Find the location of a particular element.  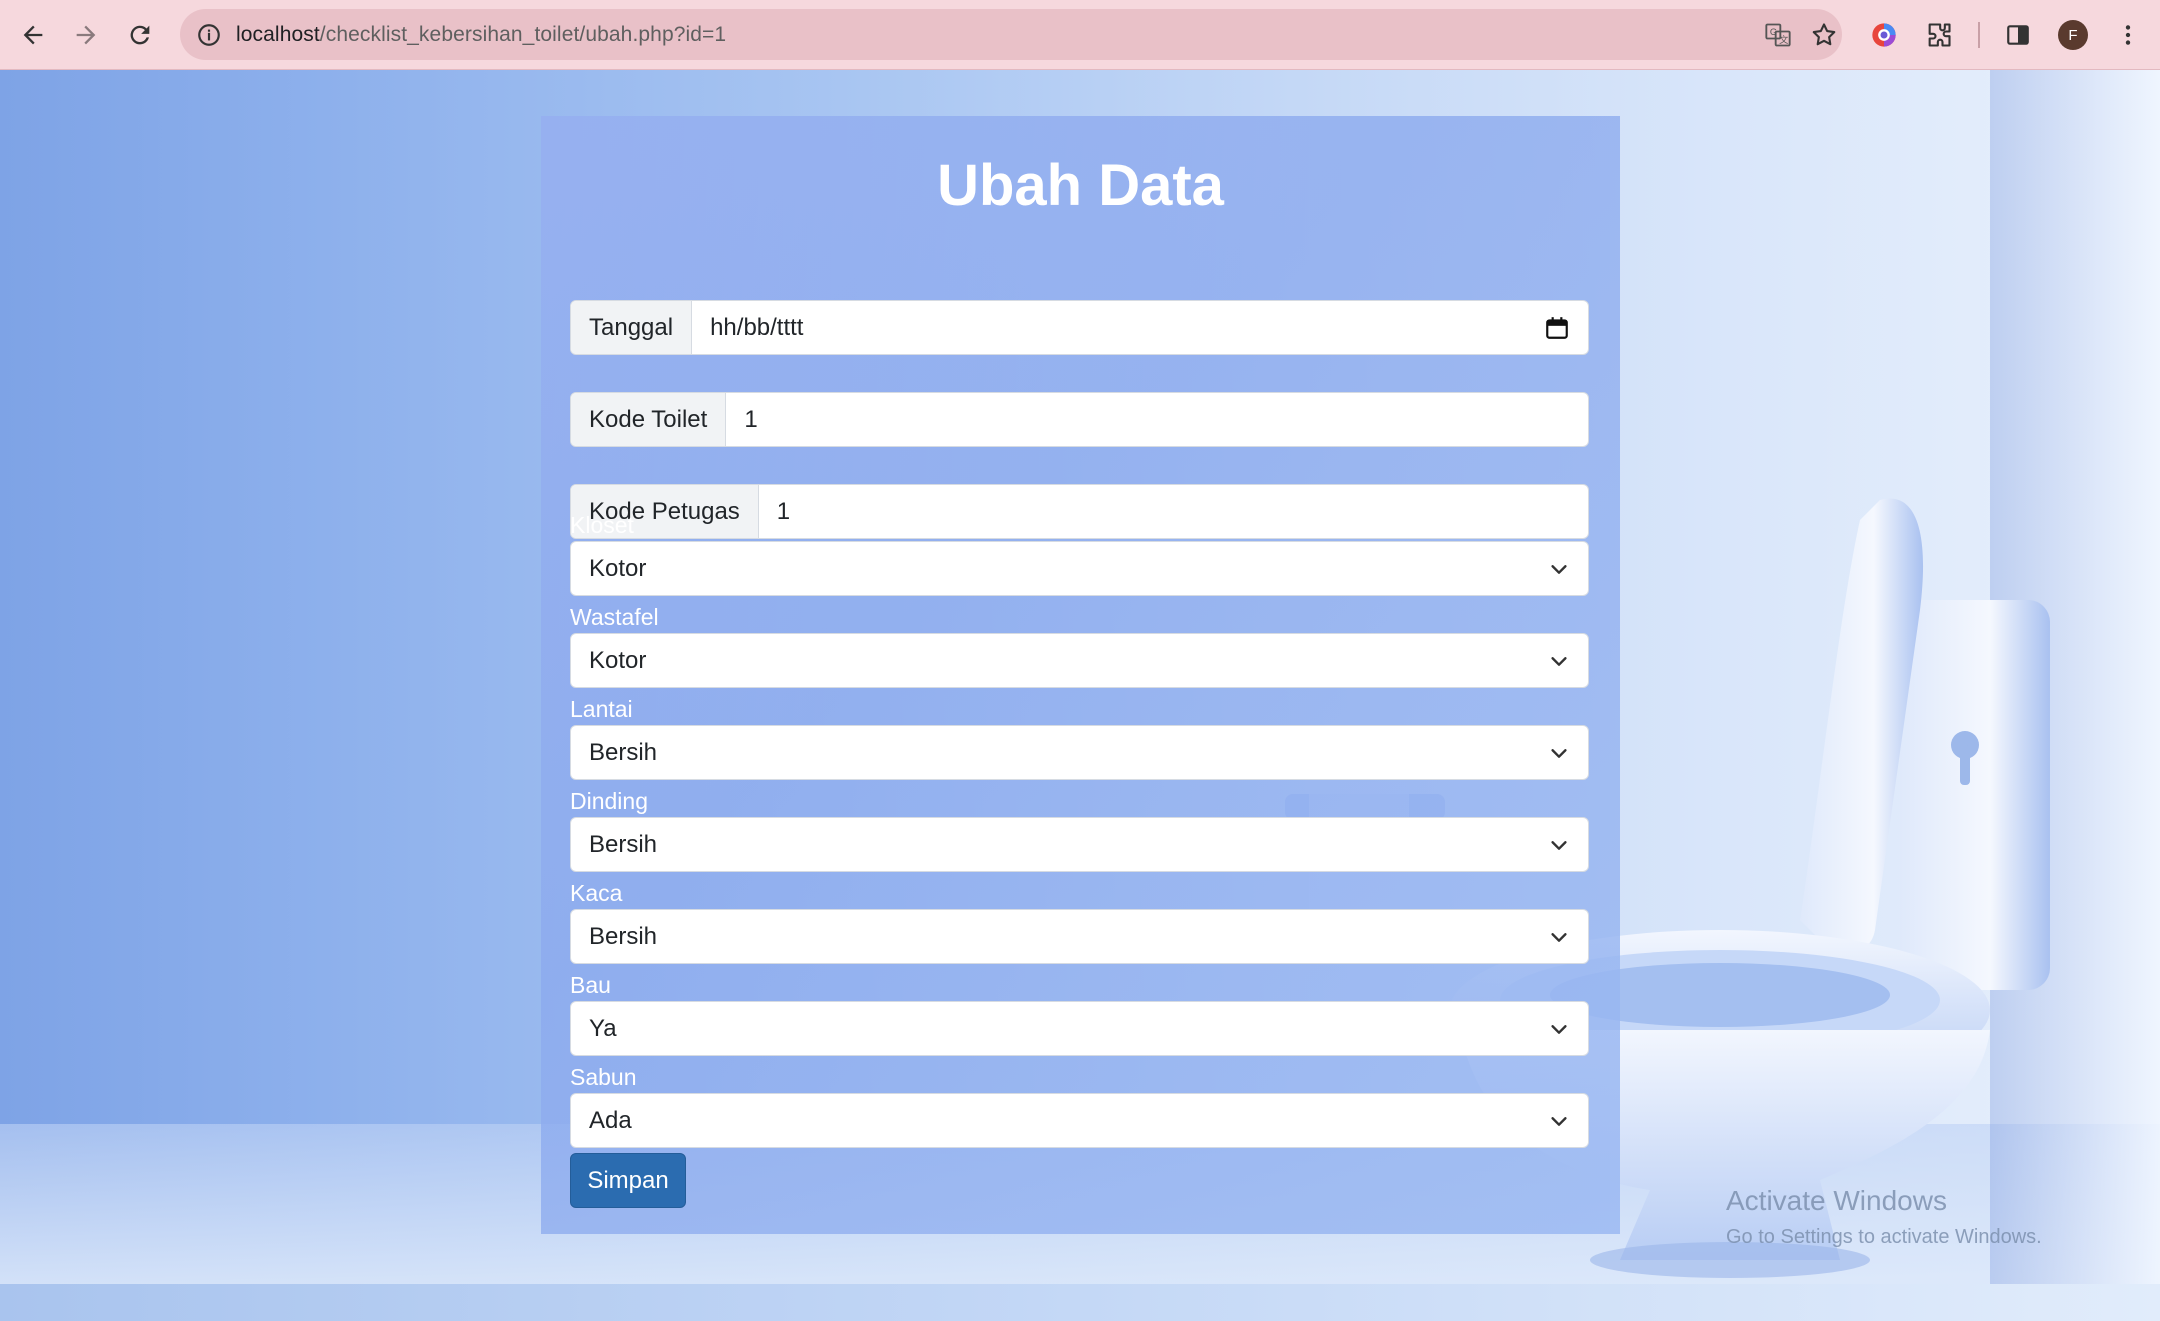

dinding-label: Dinding is located at coordinates (609, 801).